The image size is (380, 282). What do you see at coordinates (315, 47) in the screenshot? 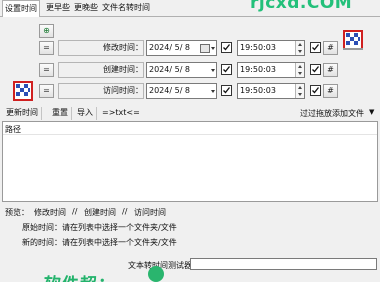
I see `modified-time-checkbox` at bounding box center [315, 47].